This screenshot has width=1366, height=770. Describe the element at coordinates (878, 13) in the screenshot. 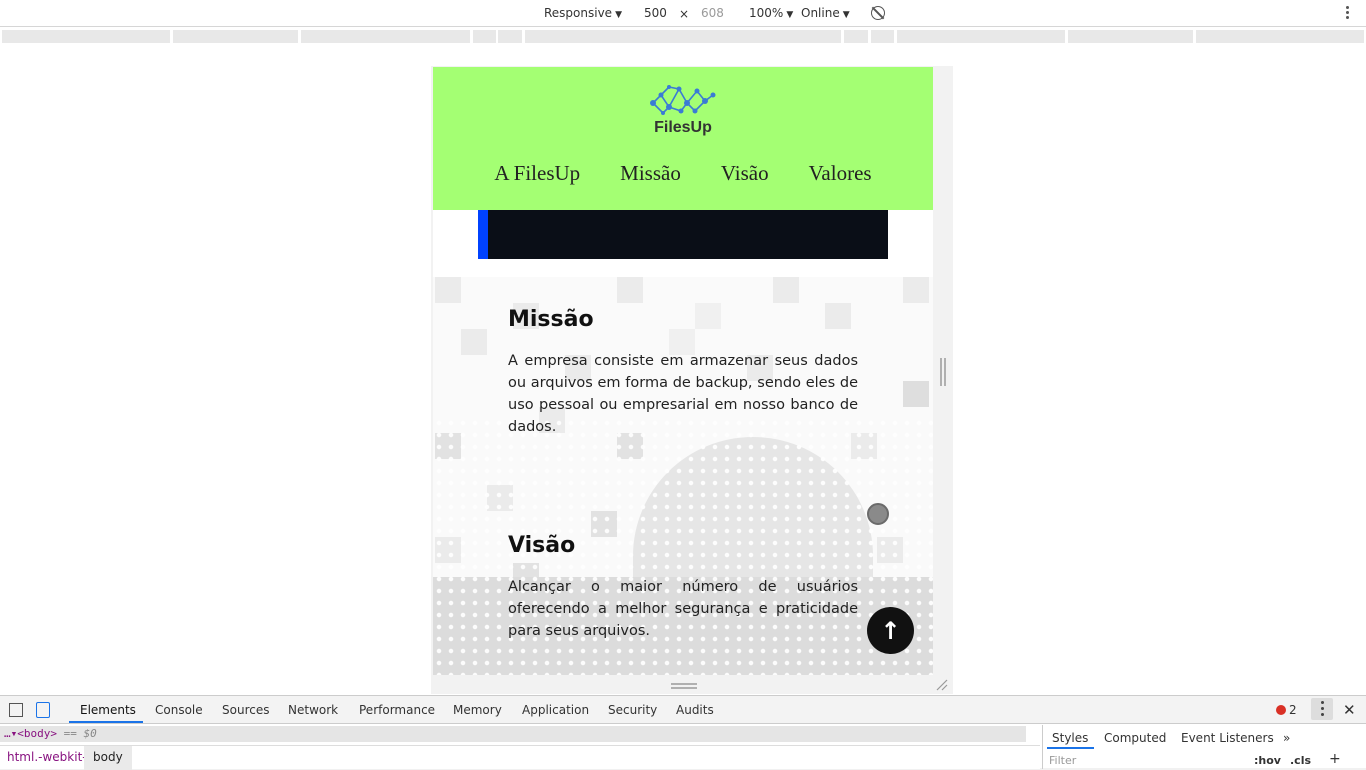

I see `rotate-icon` at that location.